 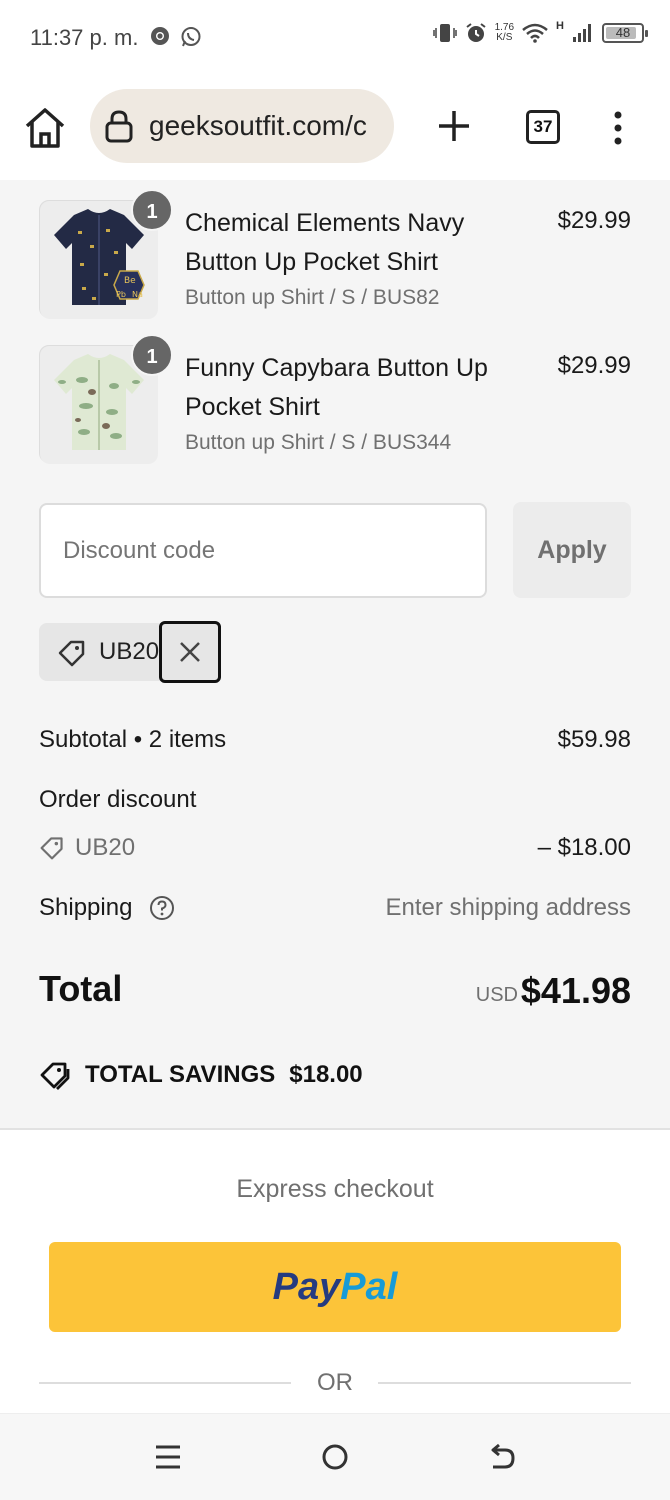 I want to click on shipping-label: Shipping, so click(x=86, y=907).